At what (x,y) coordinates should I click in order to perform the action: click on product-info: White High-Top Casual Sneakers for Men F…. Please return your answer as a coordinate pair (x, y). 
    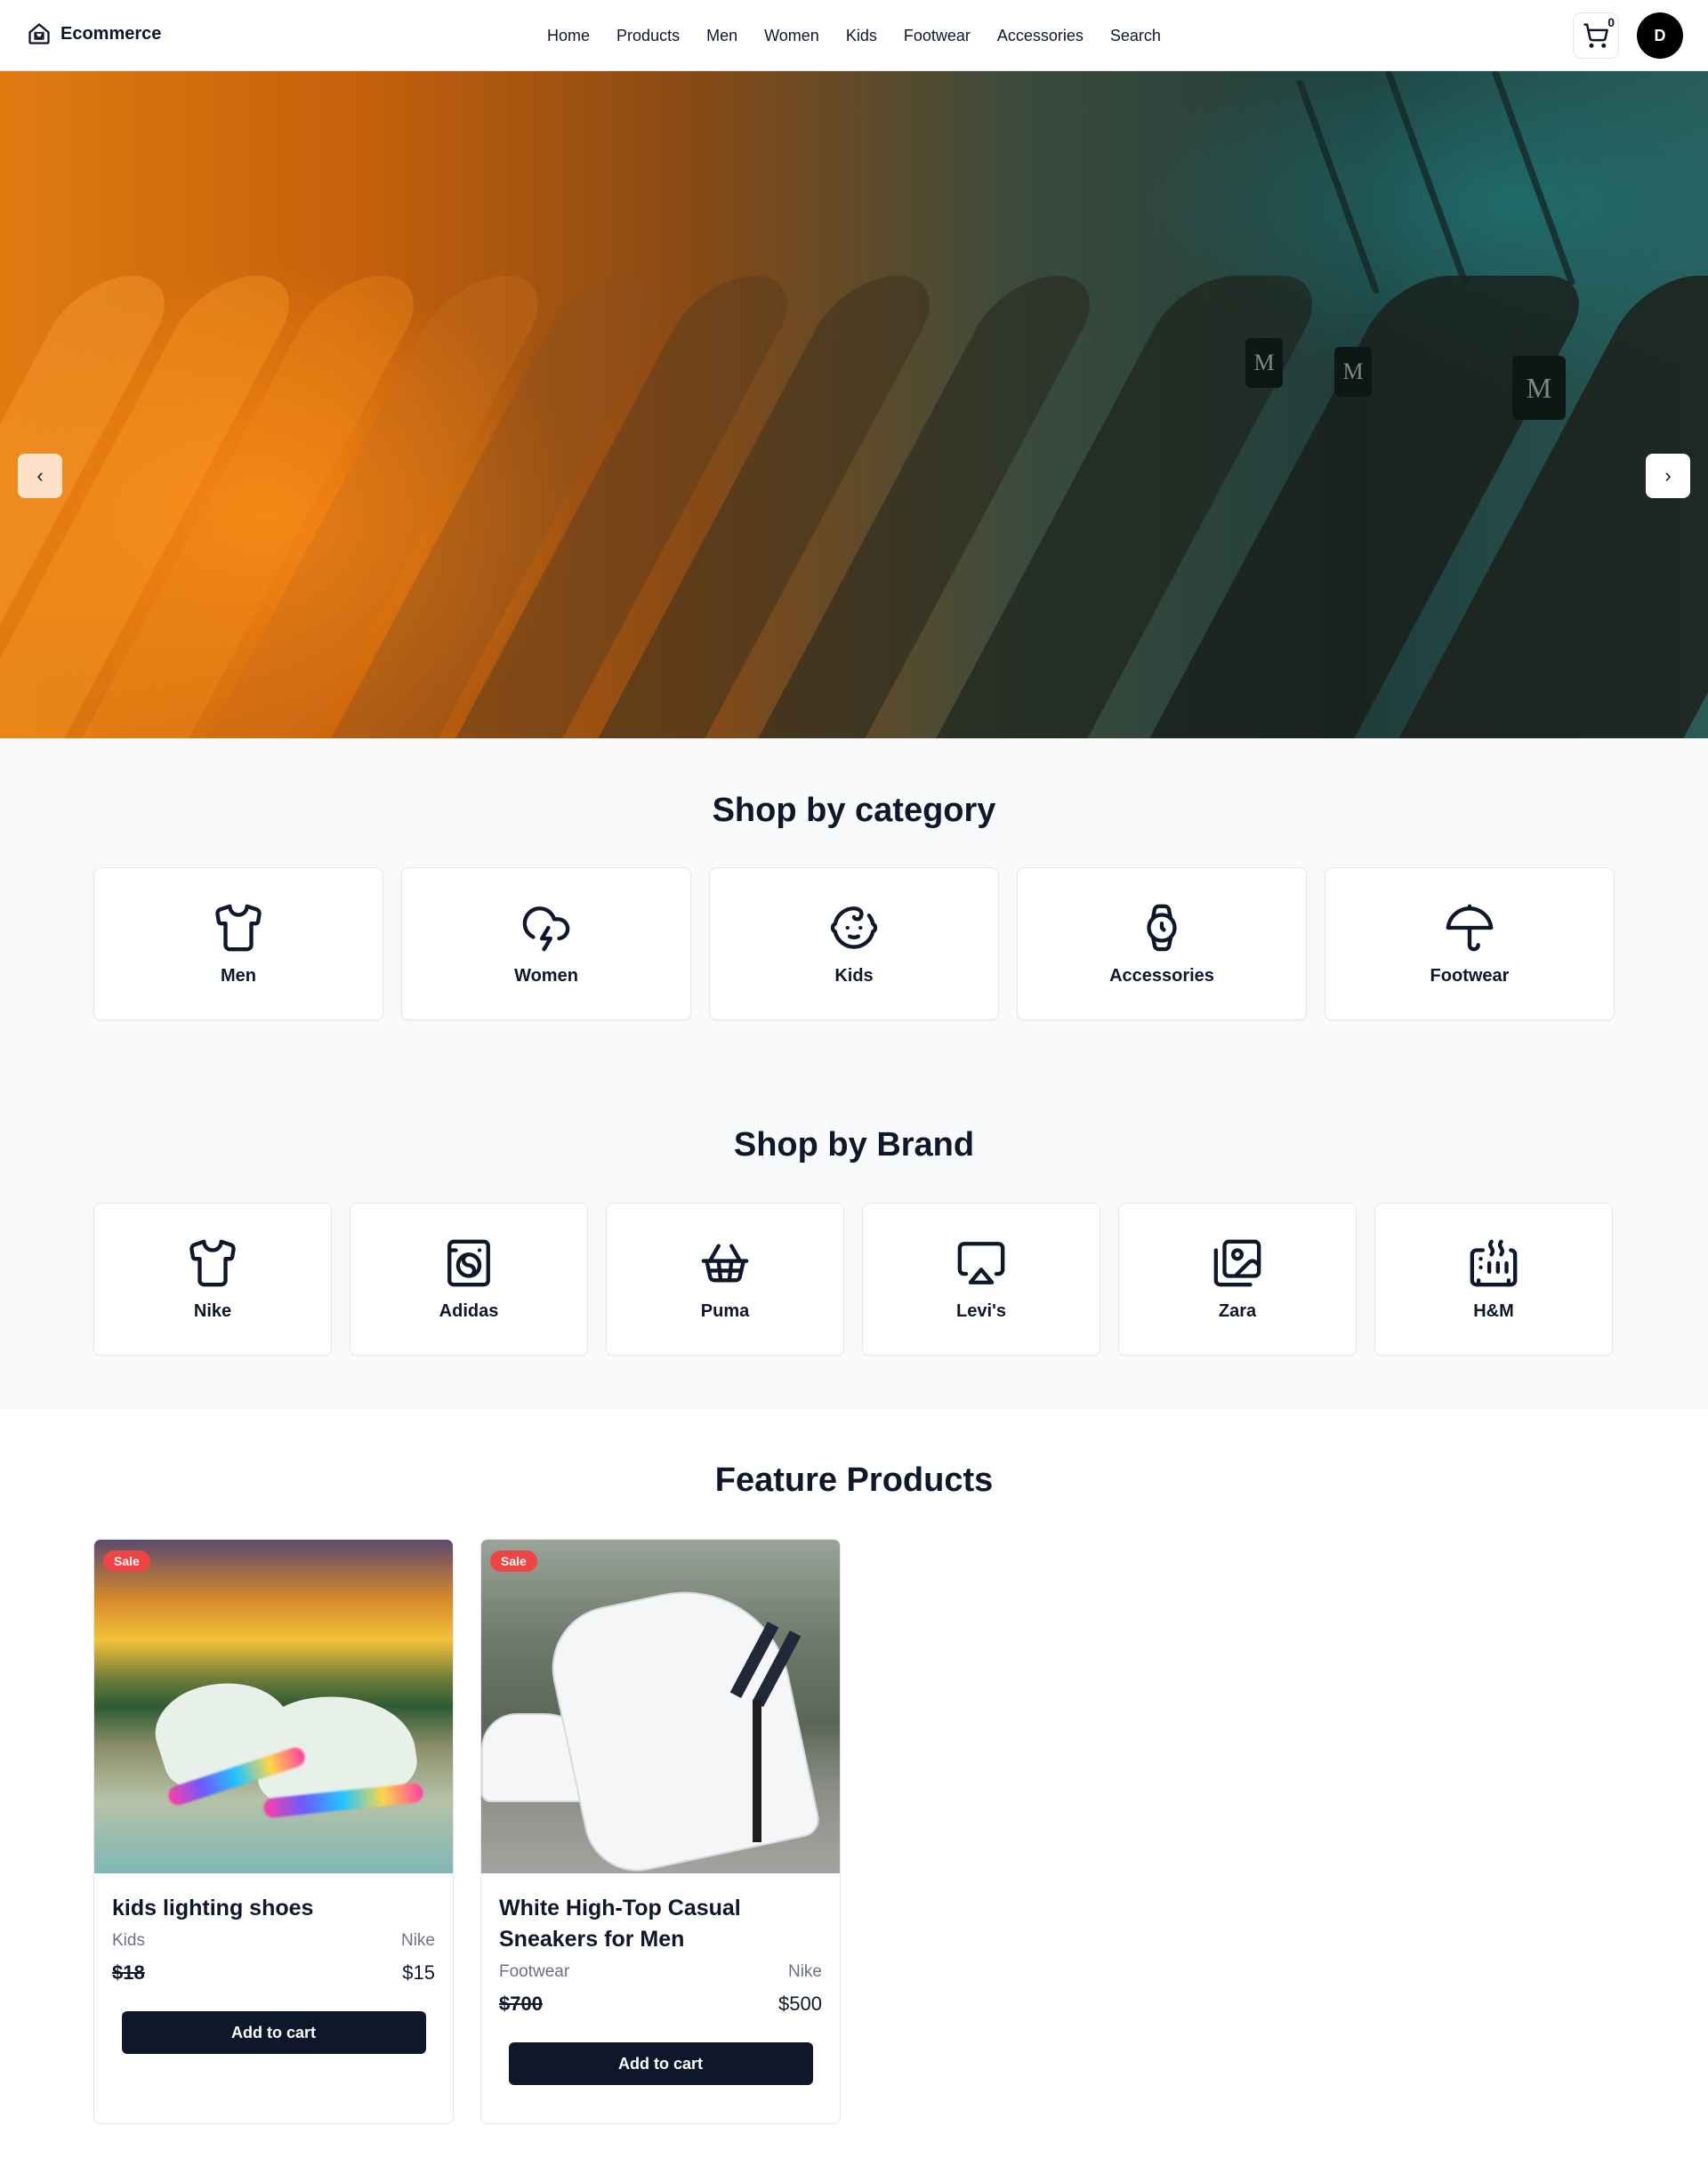
    Looking at the image, I should click on (660, 1992).